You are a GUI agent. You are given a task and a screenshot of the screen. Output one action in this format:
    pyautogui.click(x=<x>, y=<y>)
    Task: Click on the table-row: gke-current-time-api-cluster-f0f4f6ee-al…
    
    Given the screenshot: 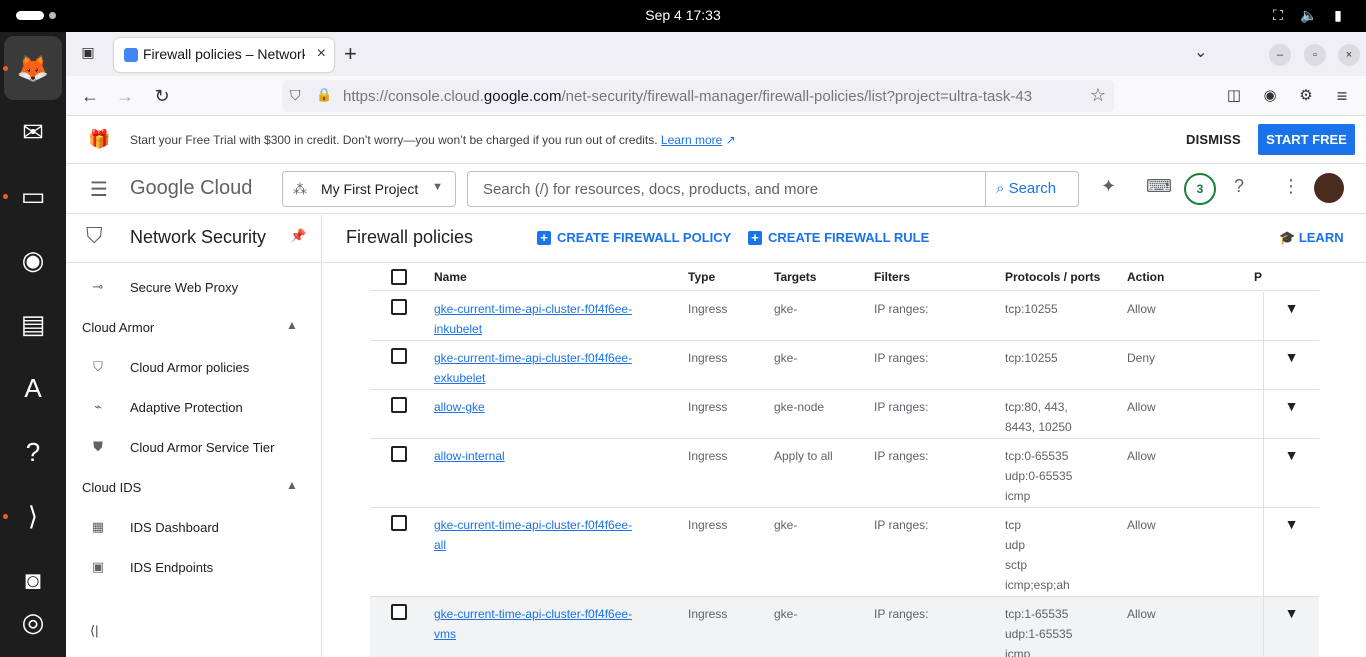 What is the action you would take?
    pyautogui.click(x=844, y=552)
    